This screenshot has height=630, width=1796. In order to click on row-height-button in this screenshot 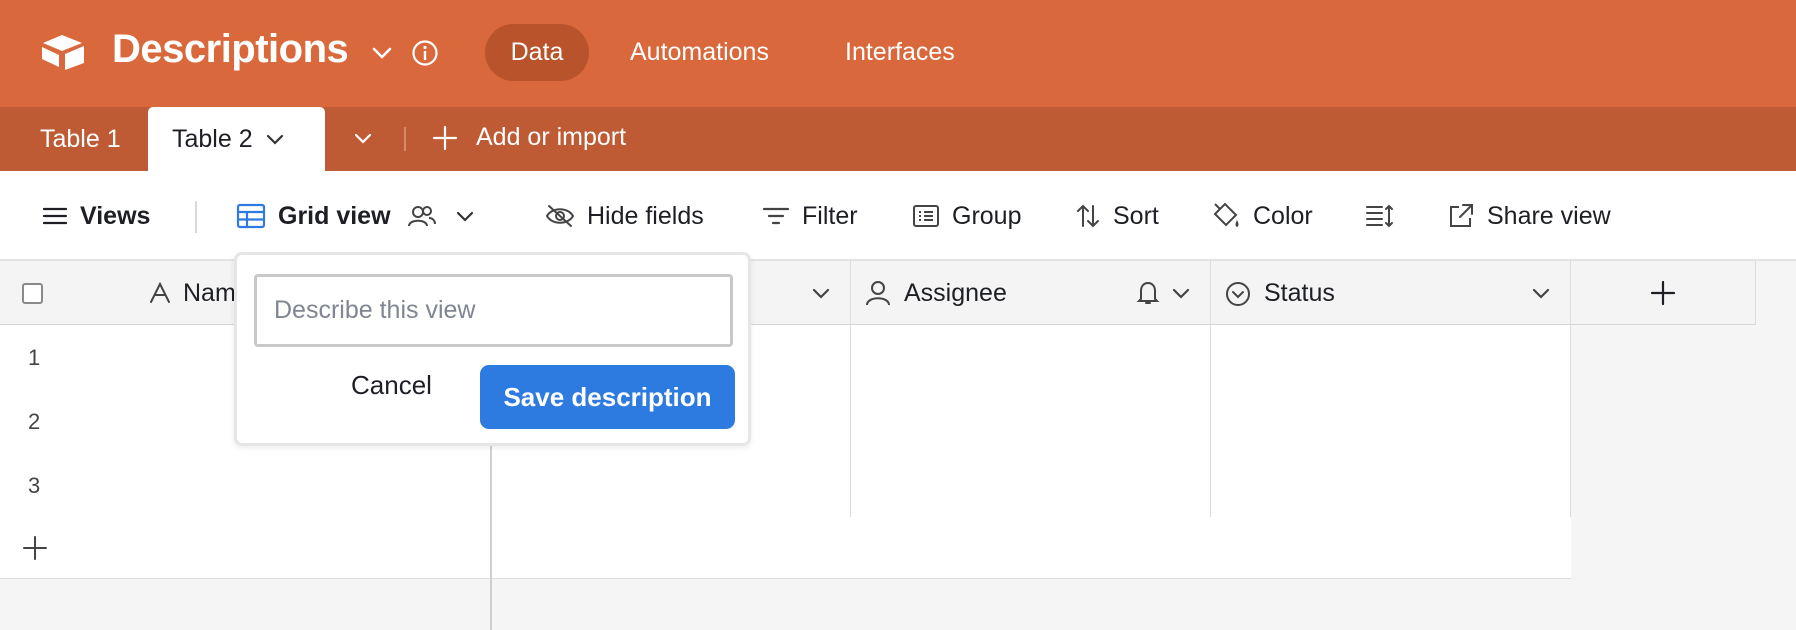, I will do `click(1386, 216)`.